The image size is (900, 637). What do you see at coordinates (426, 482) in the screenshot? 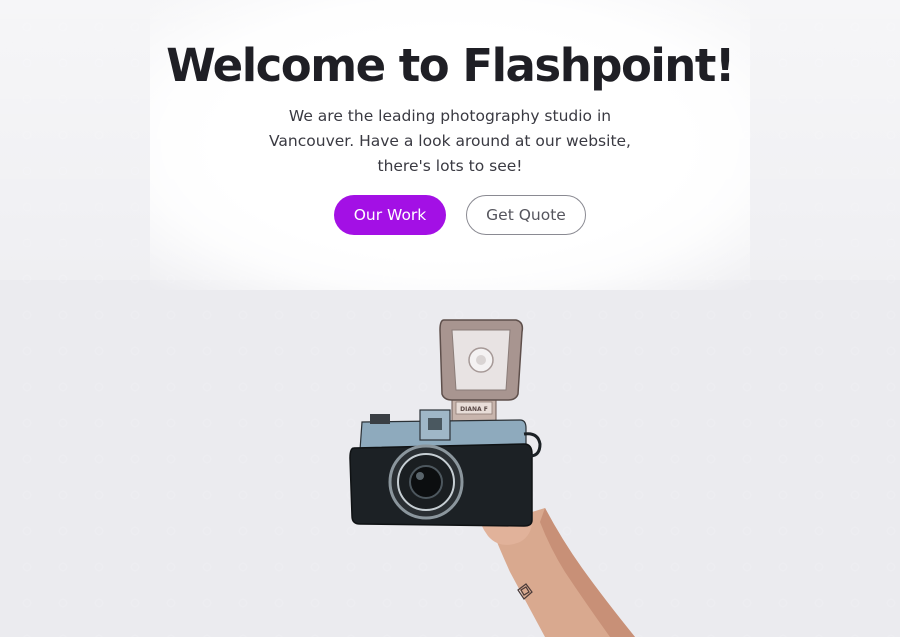
I see `lens-glass` at bounding box center [426, 482].